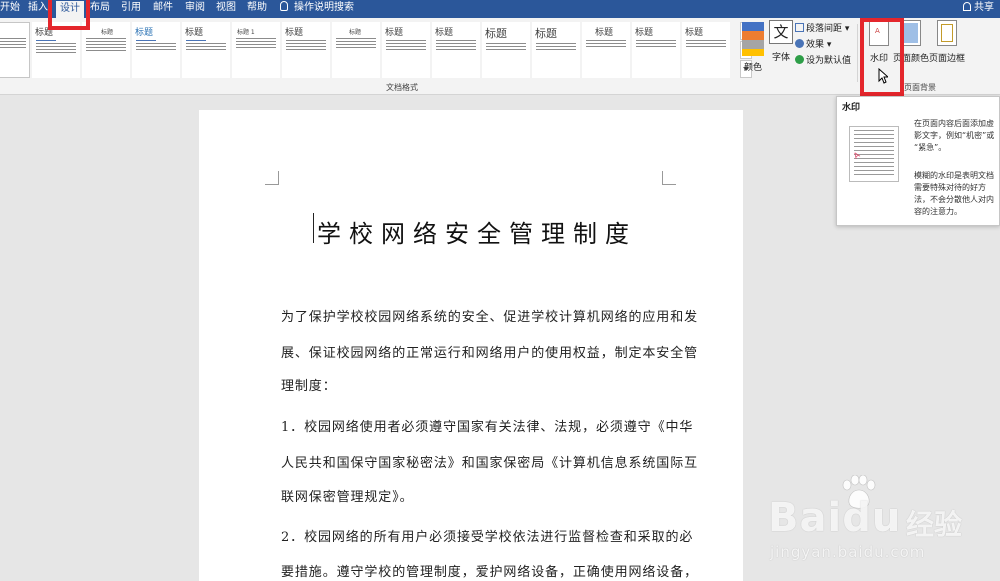  Describe the element at coordinates (490, 572) in the screenshot. I see `paragraph-line: 要措施。遵守学校的管理制度，爱护网络设备，正确使用网络设备，` at that location.